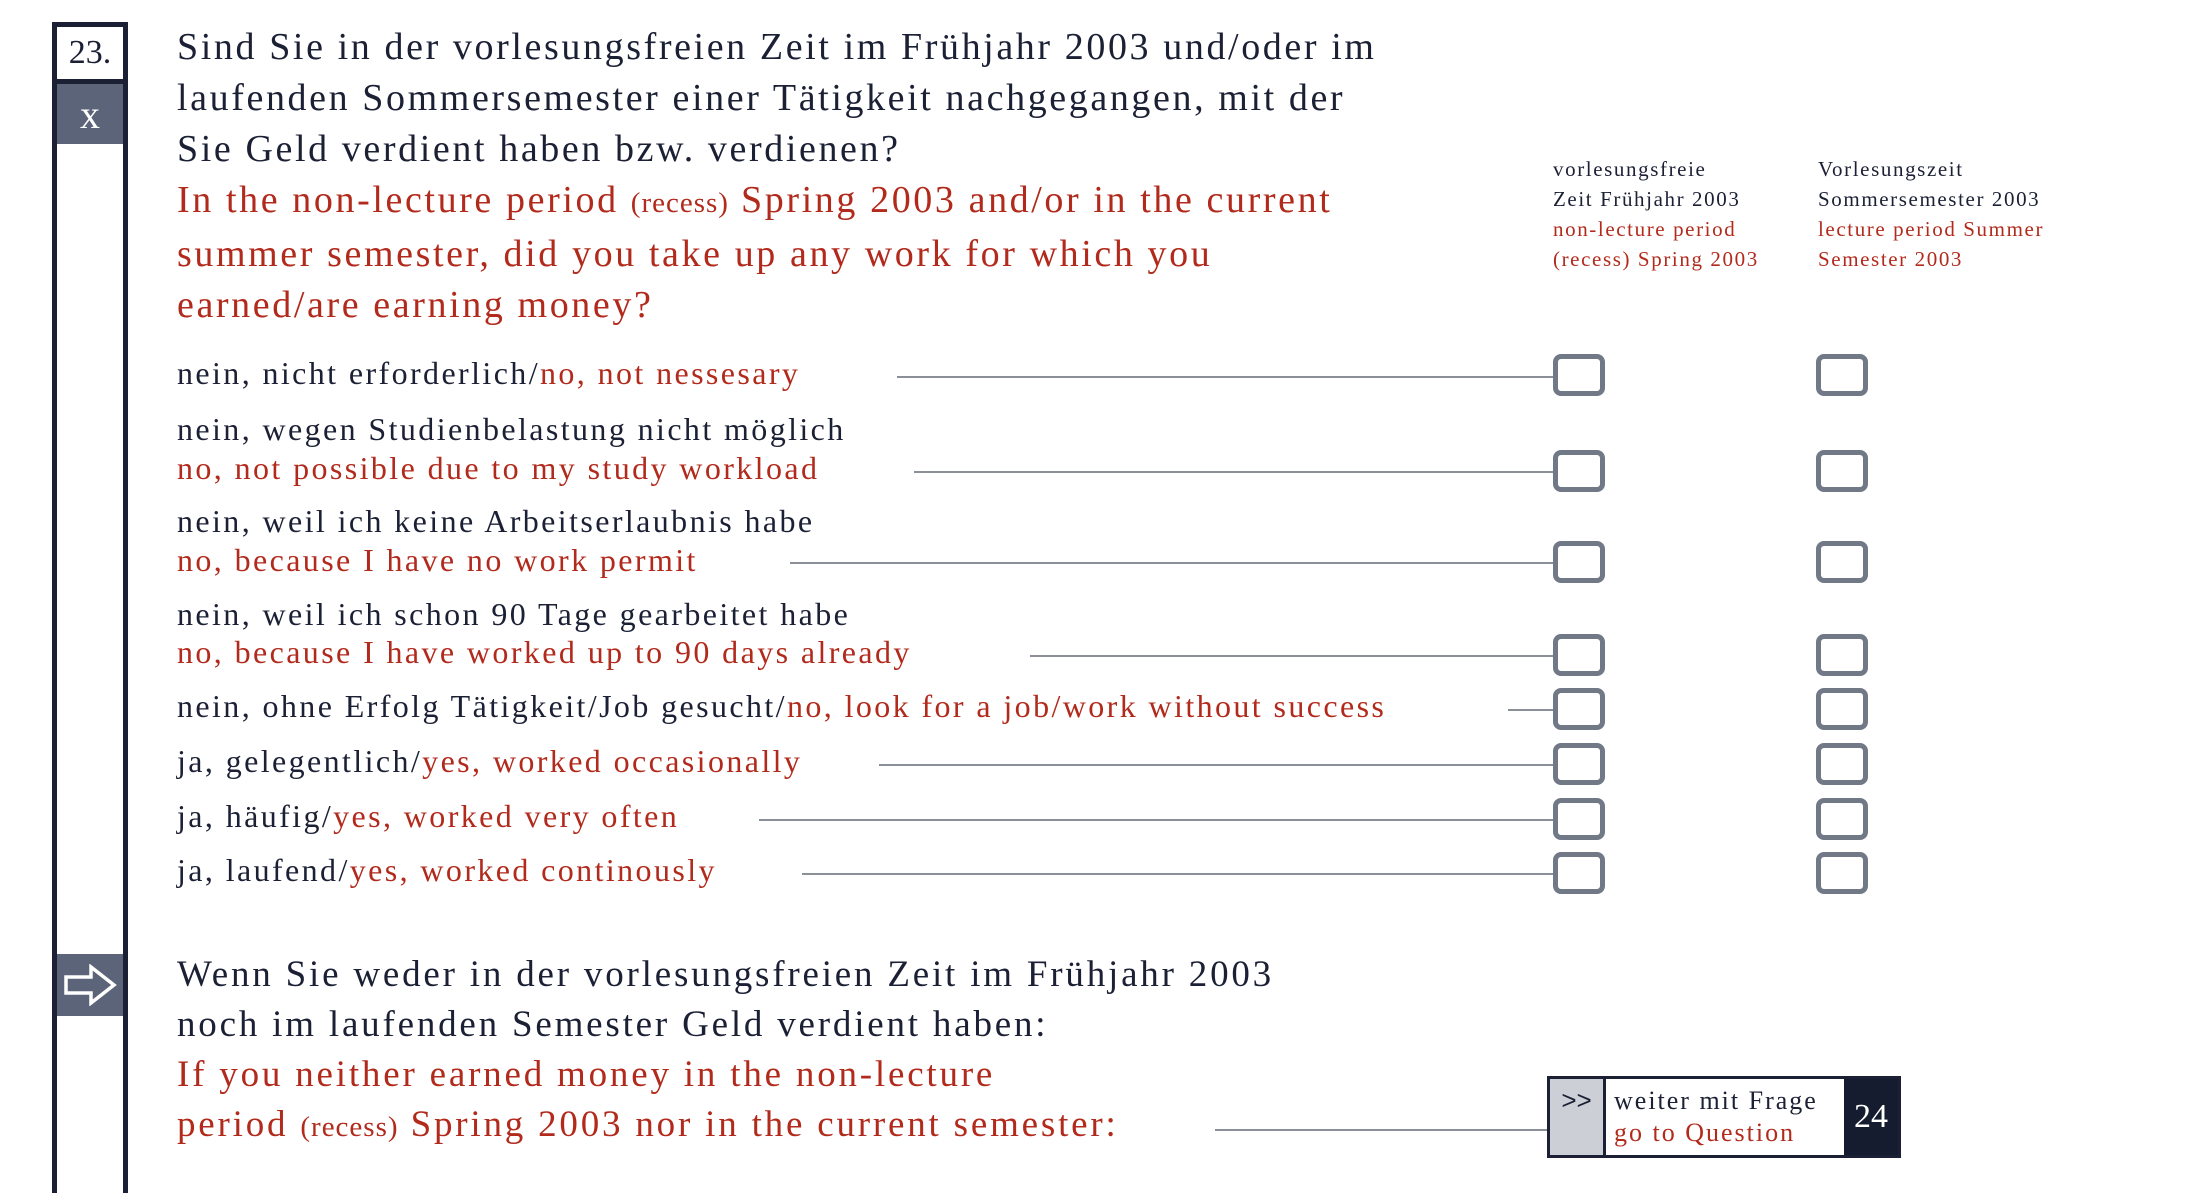  Describe the element at coordinates (1724, 1117) in the screenshot. I see `goto-question-box: >> weiter mit Frage go to Question 24` at that location.